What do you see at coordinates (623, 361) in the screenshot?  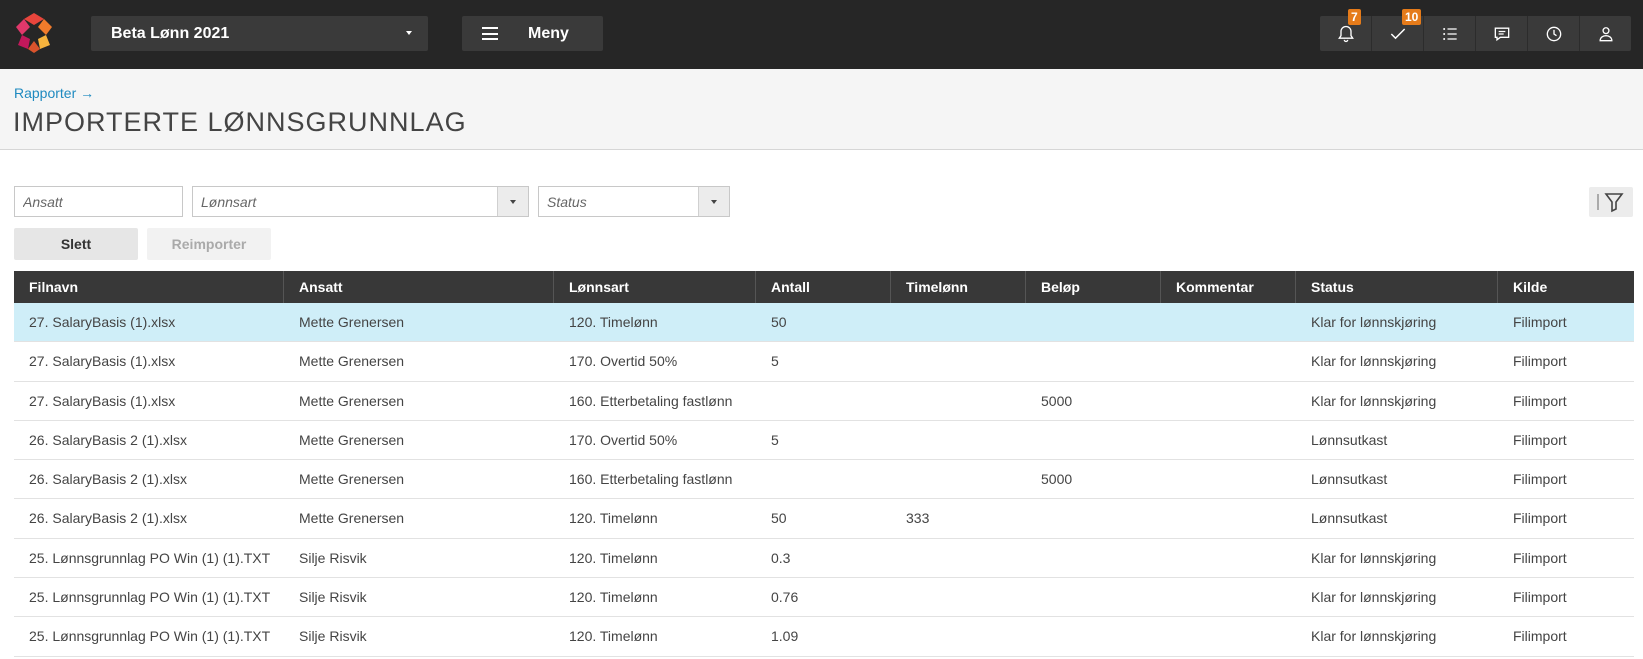 I see `cell-lonnsart: 170. Overtid 50%` at bounding box center [623, 361].